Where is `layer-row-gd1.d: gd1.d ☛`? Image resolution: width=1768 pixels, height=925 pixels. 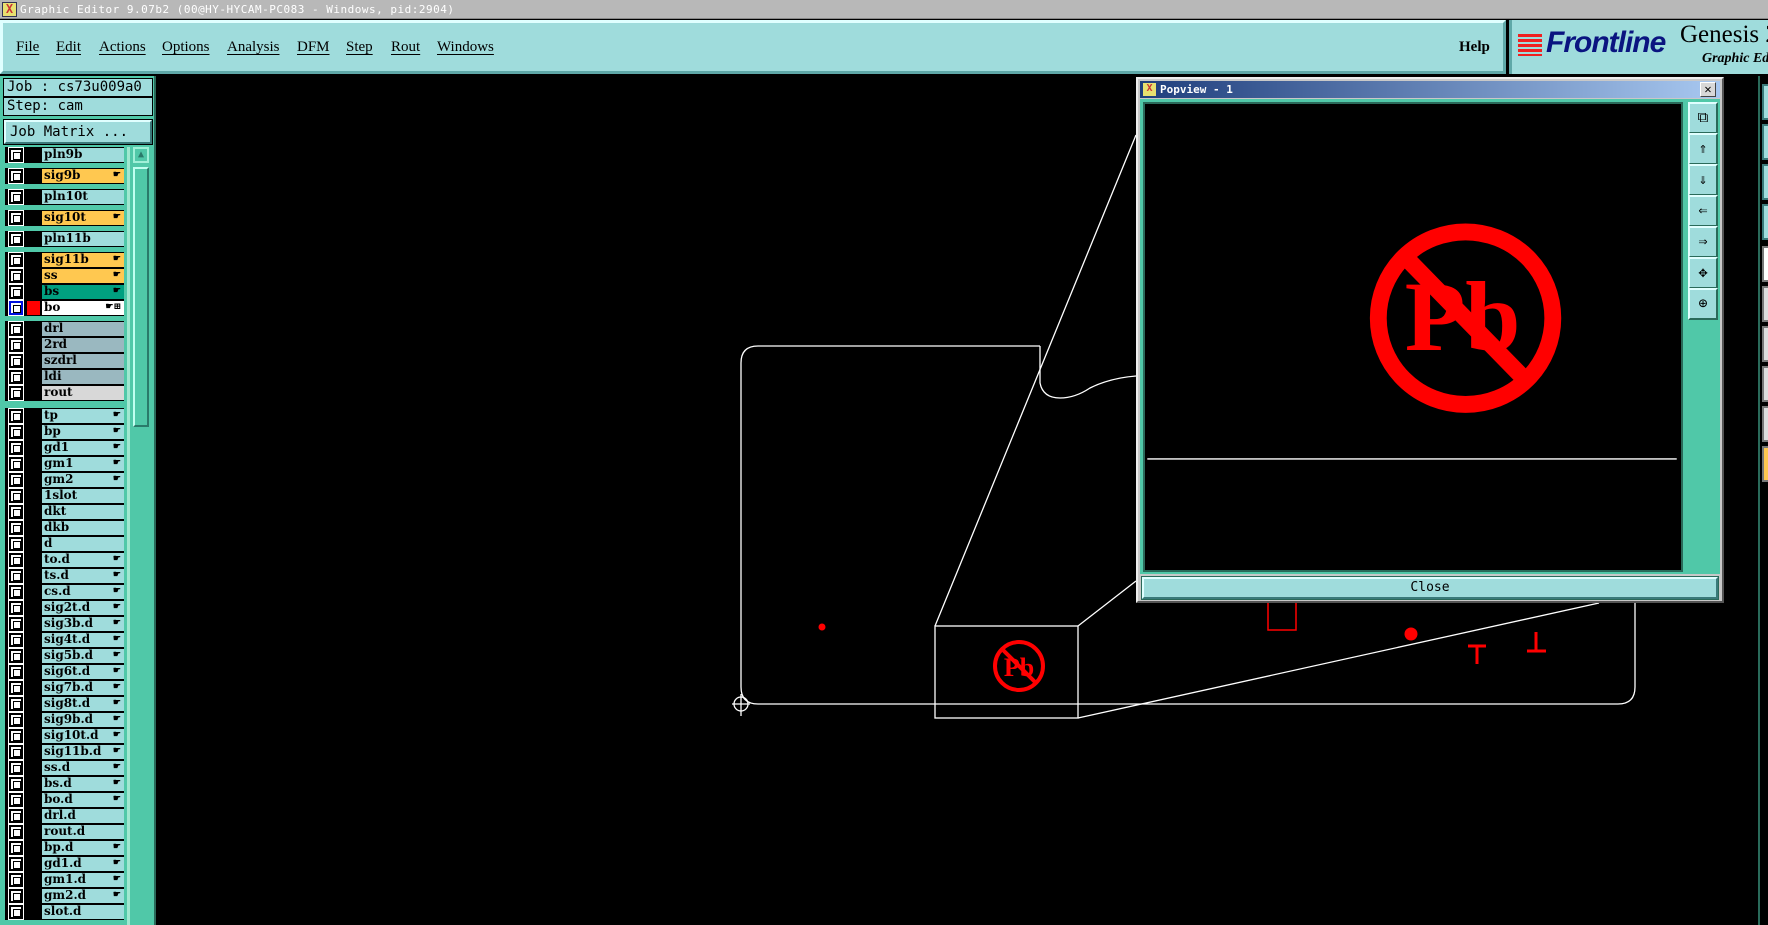
layer-row-gd1.d: gd1.d ☛ is located at coordinates (64, 864).